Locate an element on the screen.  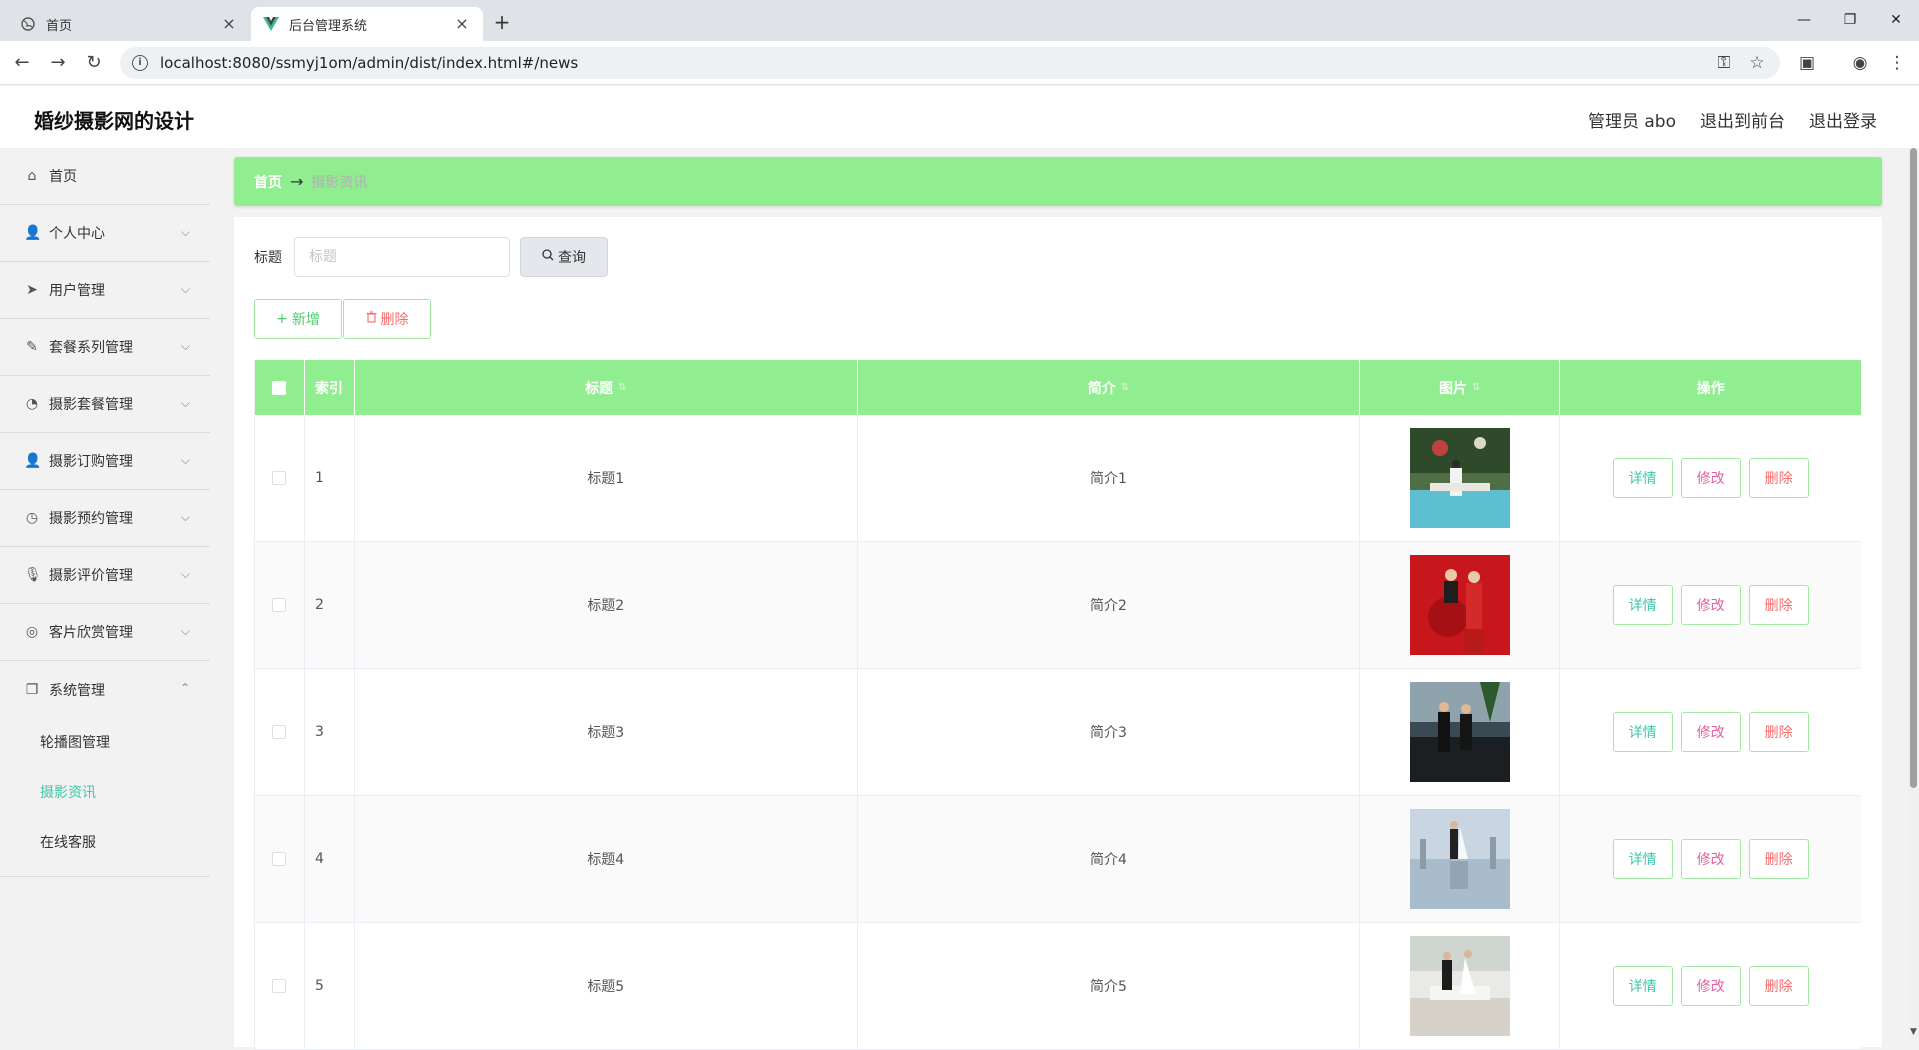
sidebar-item-orders: 👤 摄影订购管理 ⌵ is located at coordinates (105, 461).